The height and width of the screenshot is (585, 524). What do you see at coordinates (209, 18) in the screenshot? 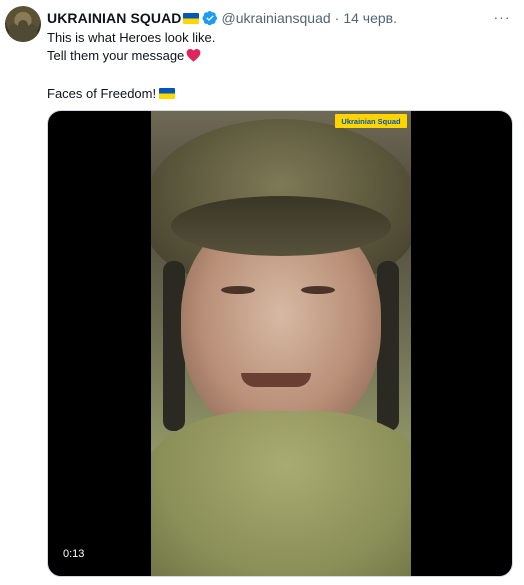
I see `verified-badge-icon` at bounding box center [209, 18].